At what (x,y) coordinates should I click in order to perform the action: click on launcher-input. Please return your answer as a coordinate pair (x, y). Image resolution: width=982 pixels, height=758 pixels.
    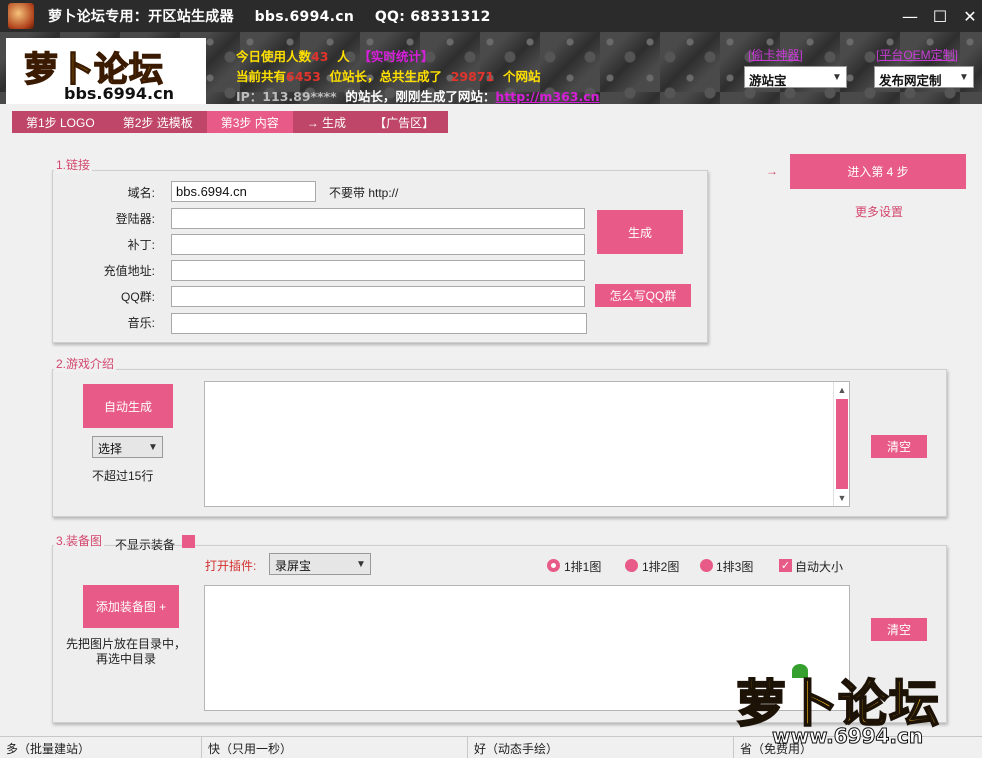
    Looking at the image, I should click on (378, 218).